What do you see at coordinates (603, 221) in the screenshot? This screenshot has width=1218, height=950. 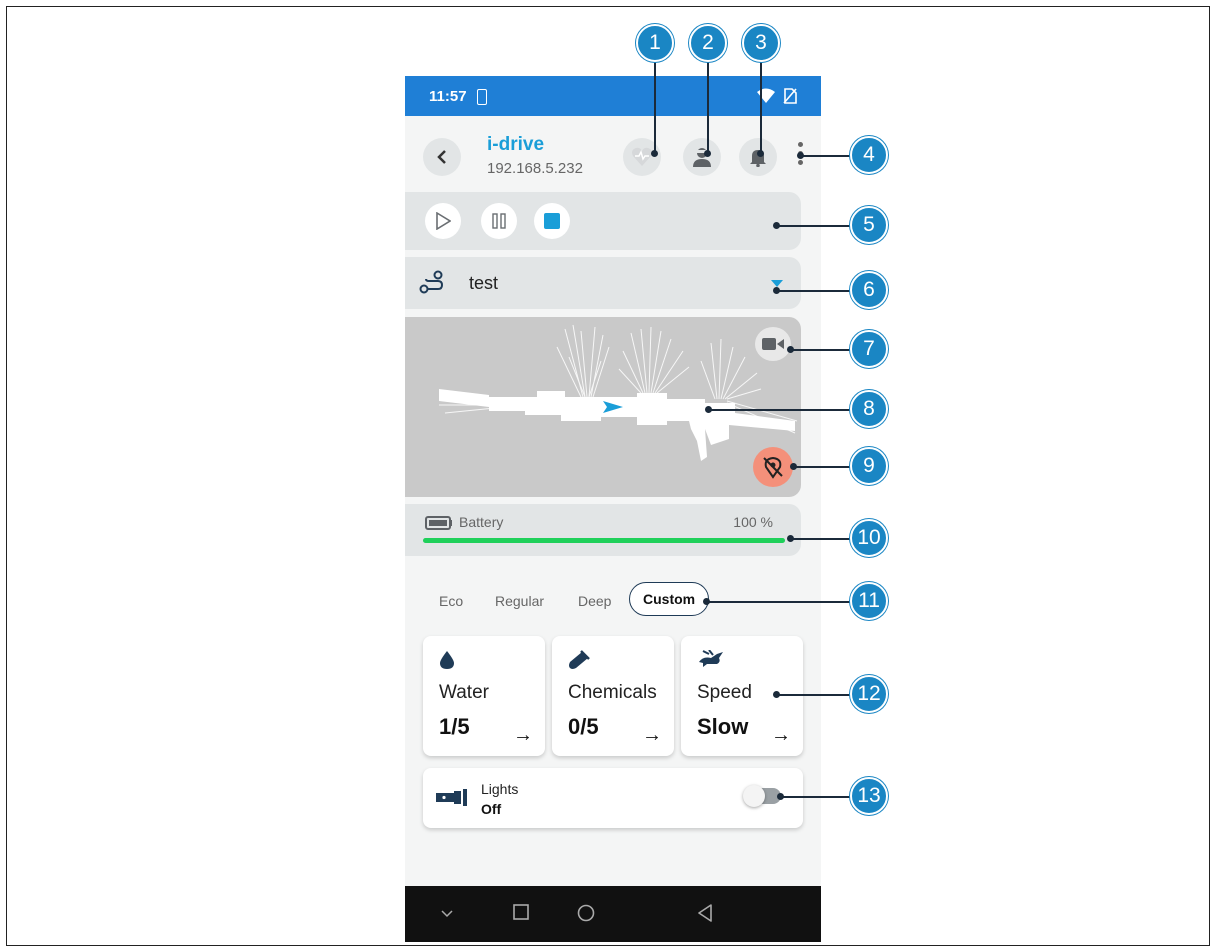 I see `playback-controls` at bounding box center [603, 221].